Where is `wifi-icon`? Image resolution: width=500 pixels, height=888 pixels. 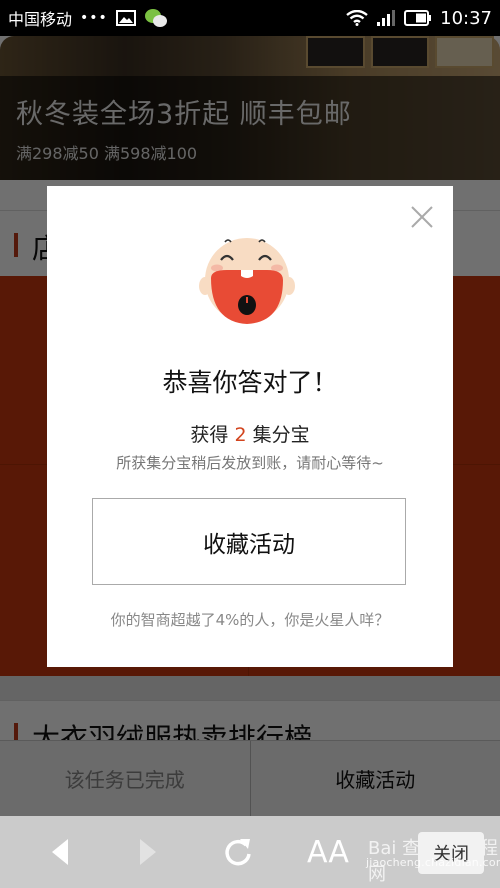
wifi-icon is located at coordinates (357, 18).